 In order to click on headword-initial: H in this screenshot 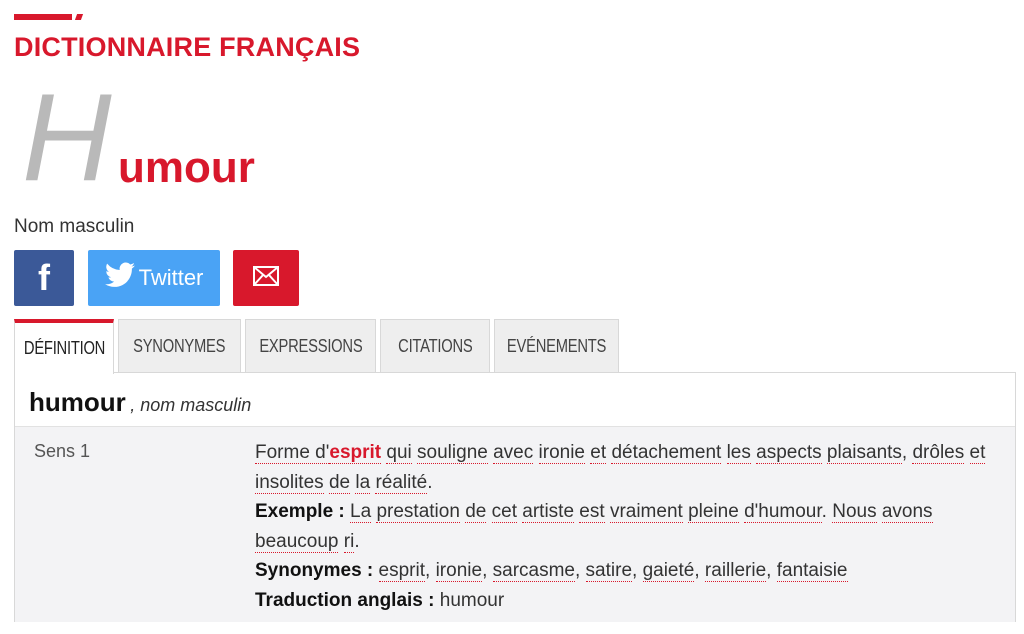, I will do `click(67, 138)`.